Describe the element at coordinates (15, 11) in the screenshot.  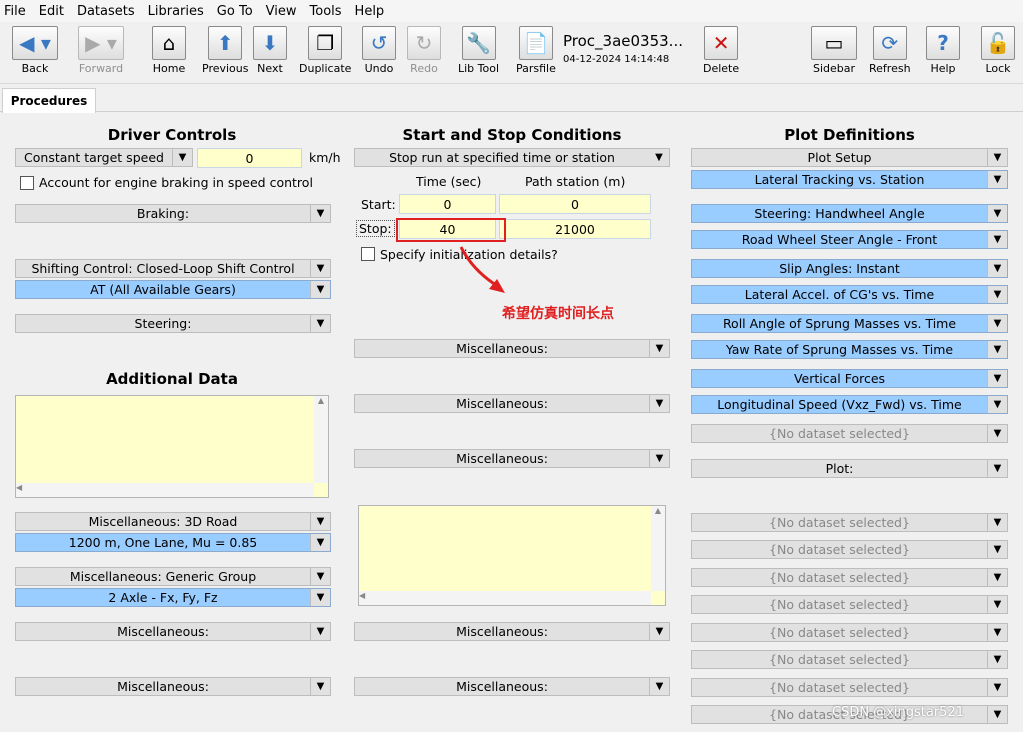
I see `menu-file: File` at that location.